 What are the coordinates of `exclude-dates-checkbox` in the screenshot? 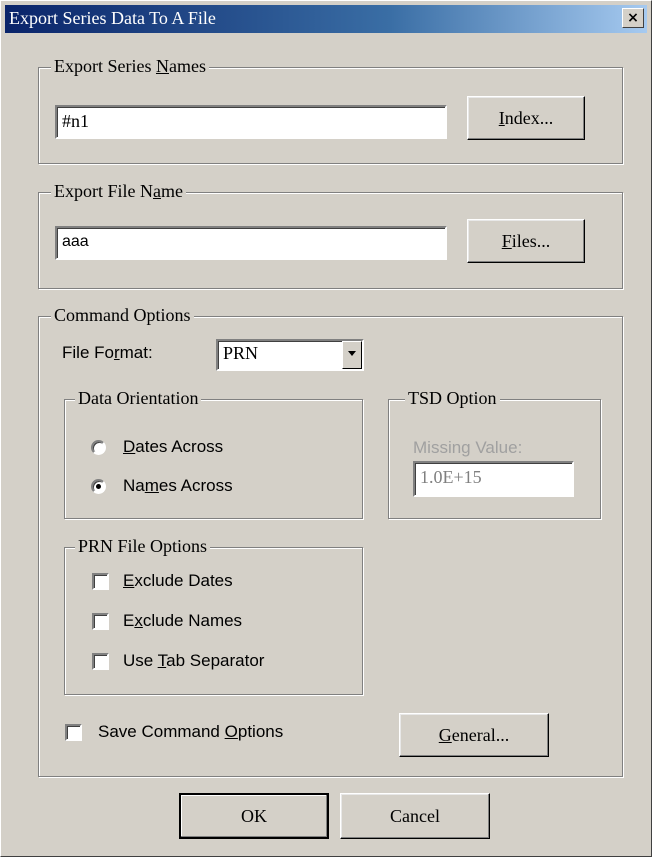 It's located at (100, 581).